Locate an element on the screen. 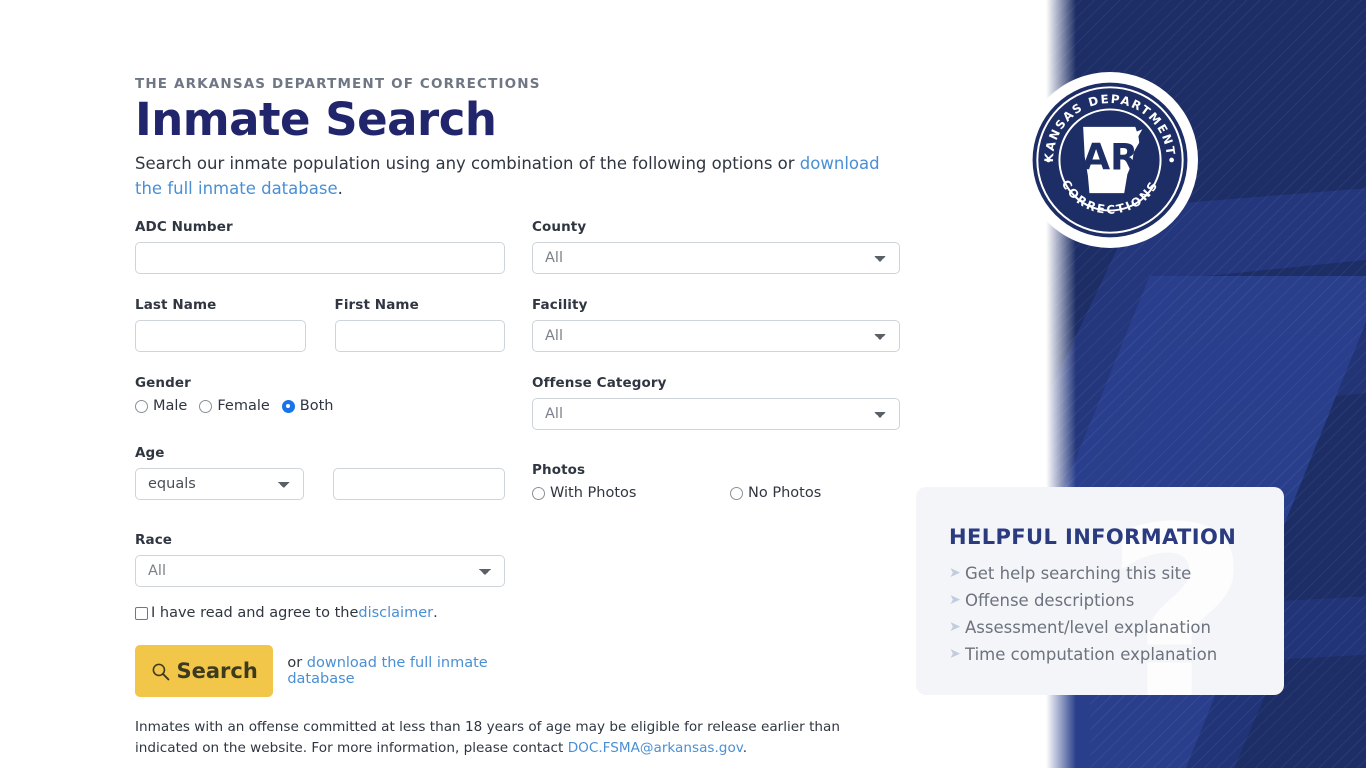 Image resolution: width=1366 pixels, height=768 pixels. photos-radio-group: With Photos No Photos is located at coordinates (716, 493).